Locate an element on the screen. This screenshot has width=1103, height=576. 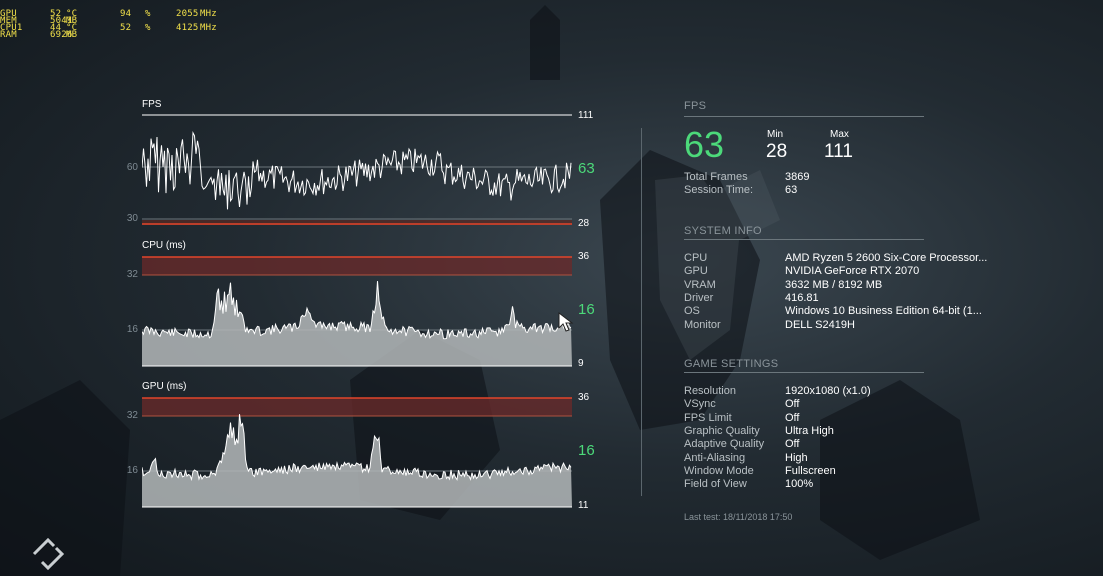
system-info-label: VRAM is located at coordinates (700, 284).